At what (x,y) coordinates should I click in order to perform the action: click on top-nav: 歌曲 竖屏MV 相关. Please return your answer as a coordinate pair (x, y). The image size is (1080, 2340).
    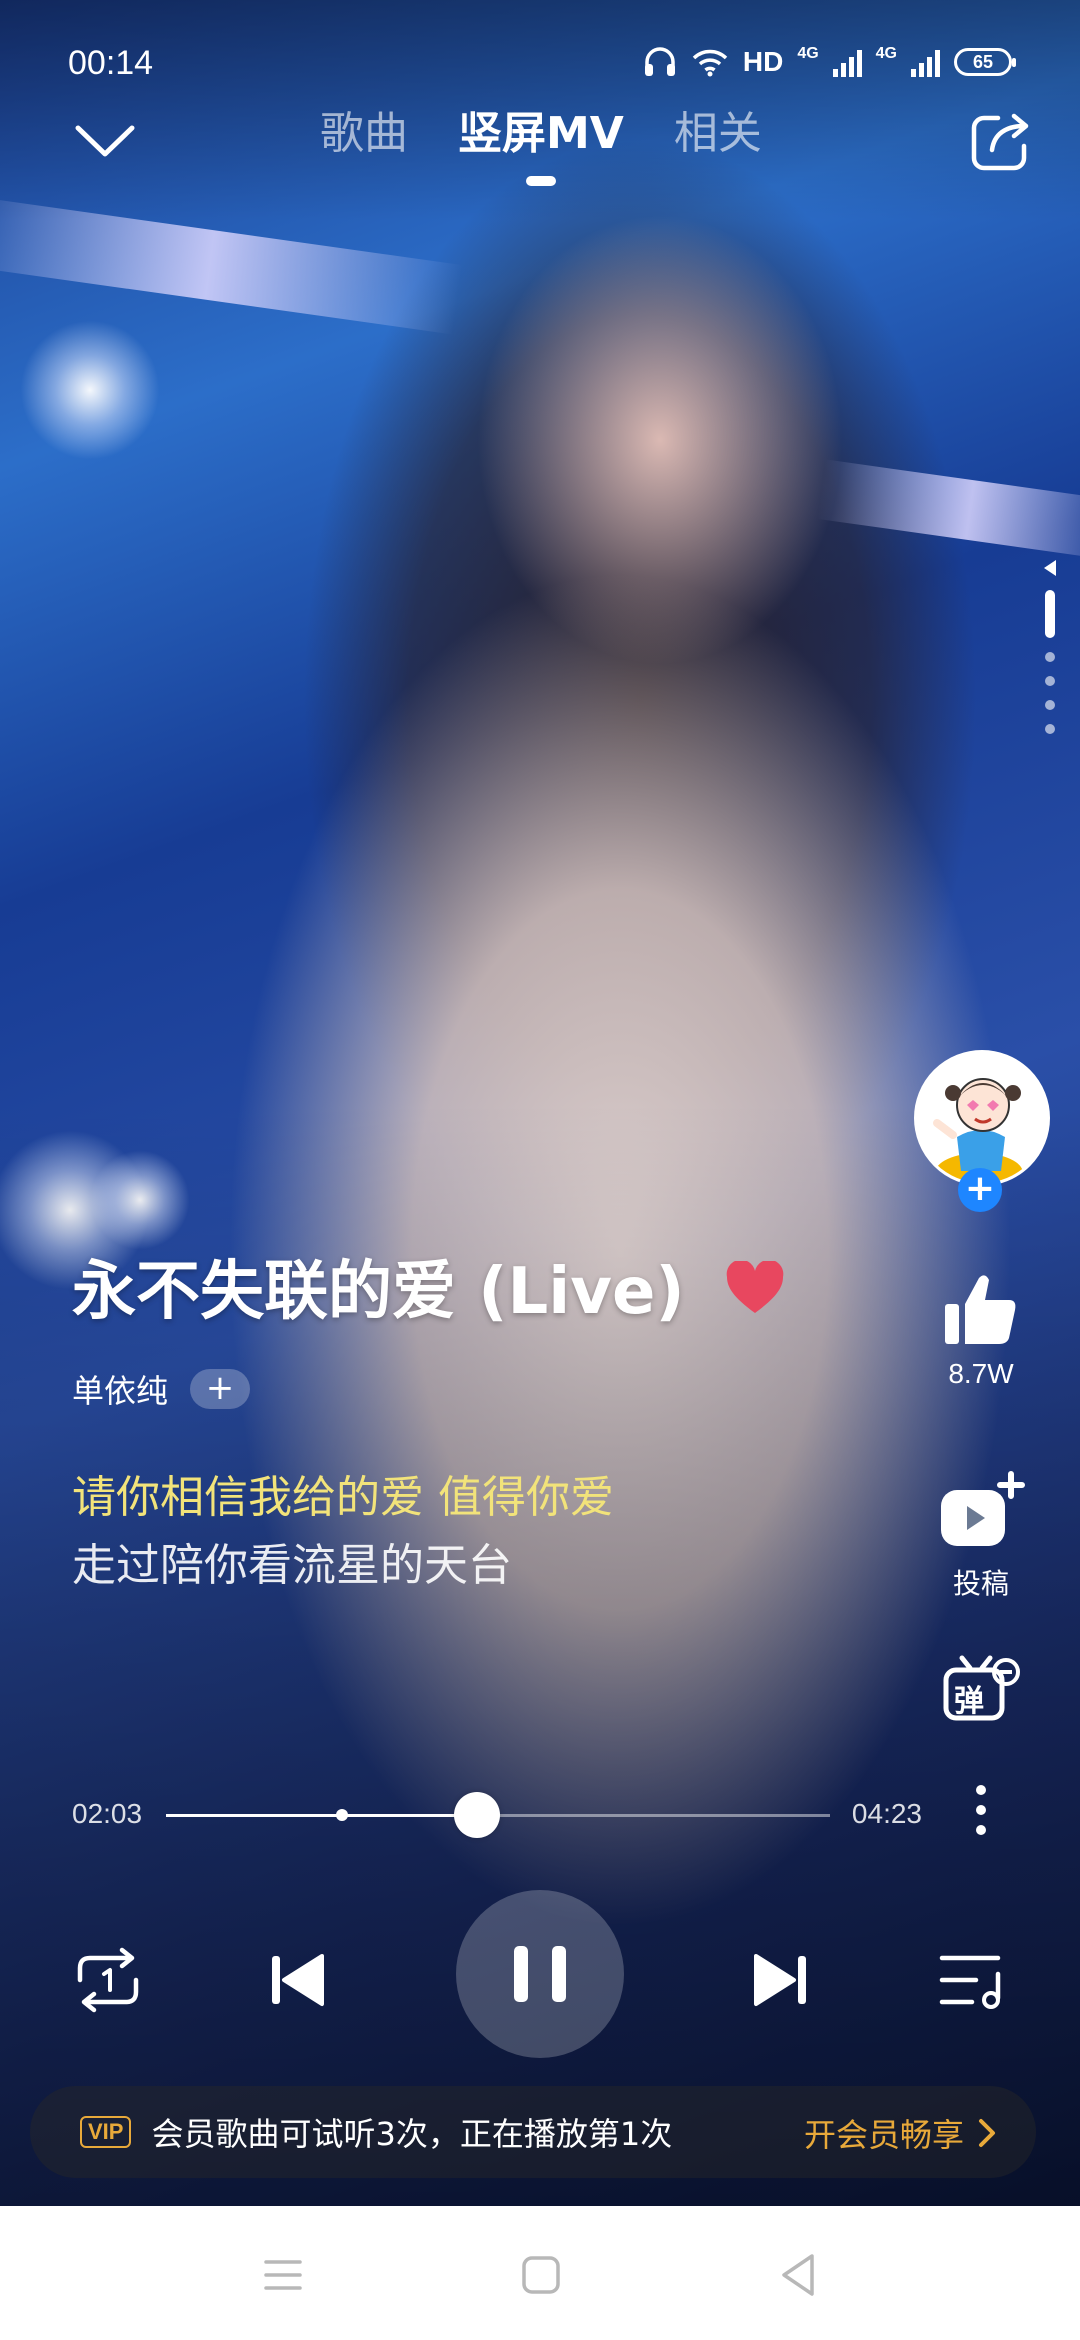
    Looking at the image, I should click on (540, 150).